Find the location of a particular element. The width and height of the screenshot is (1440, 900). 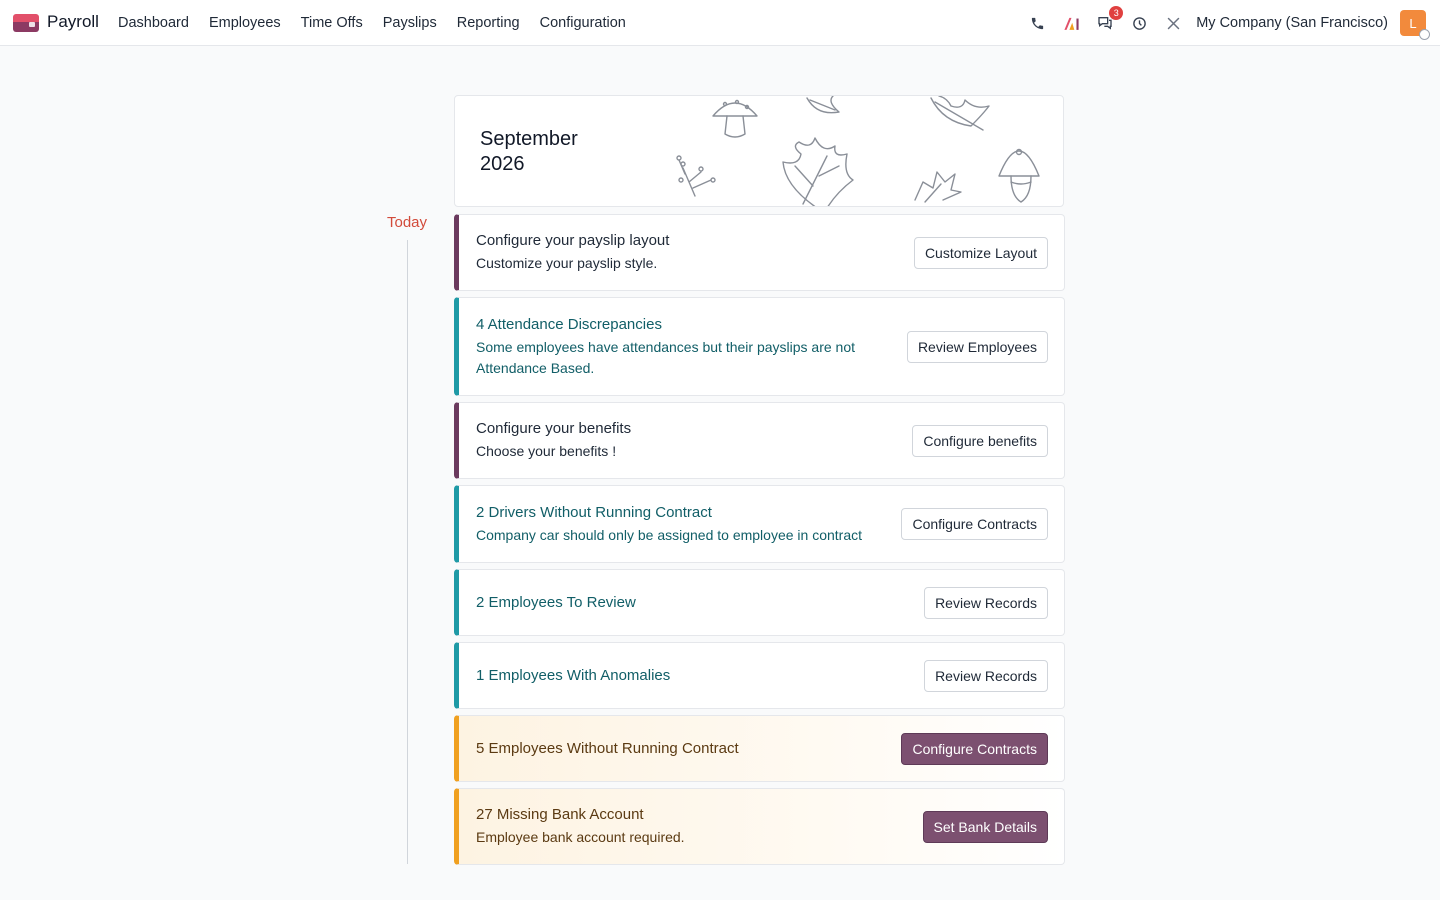

configure-benefits-button: Configure benefits is located at coordinates (980, 440).